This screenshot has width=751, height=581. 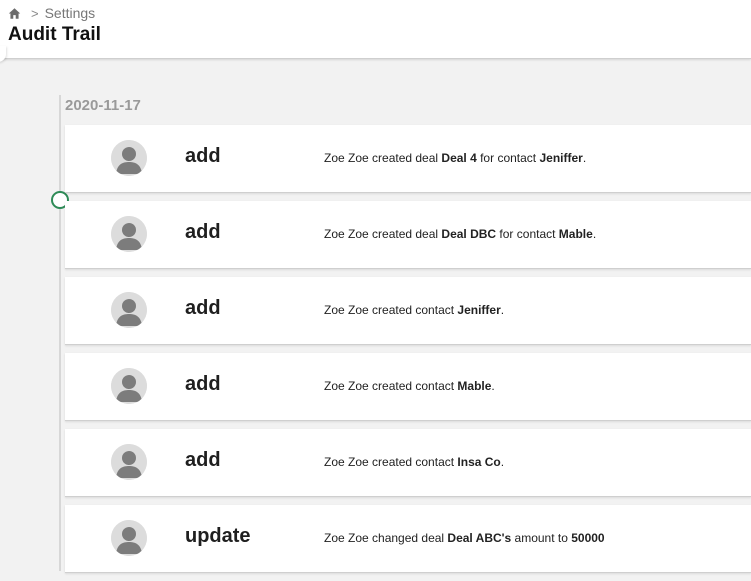 I want to click on home-icon, so click(x=14, y=13).